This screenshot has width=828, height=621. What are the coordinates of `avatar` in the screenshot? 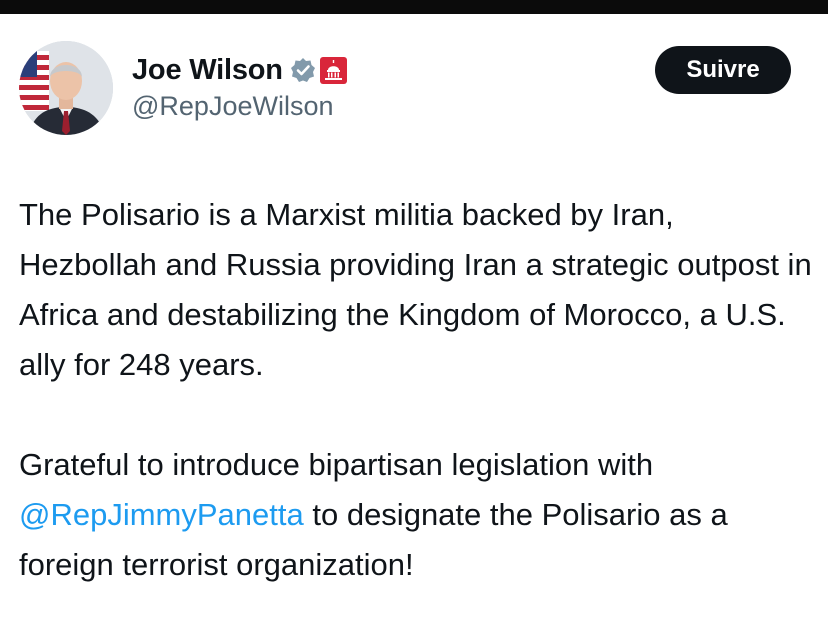 It's located at (66, 88).